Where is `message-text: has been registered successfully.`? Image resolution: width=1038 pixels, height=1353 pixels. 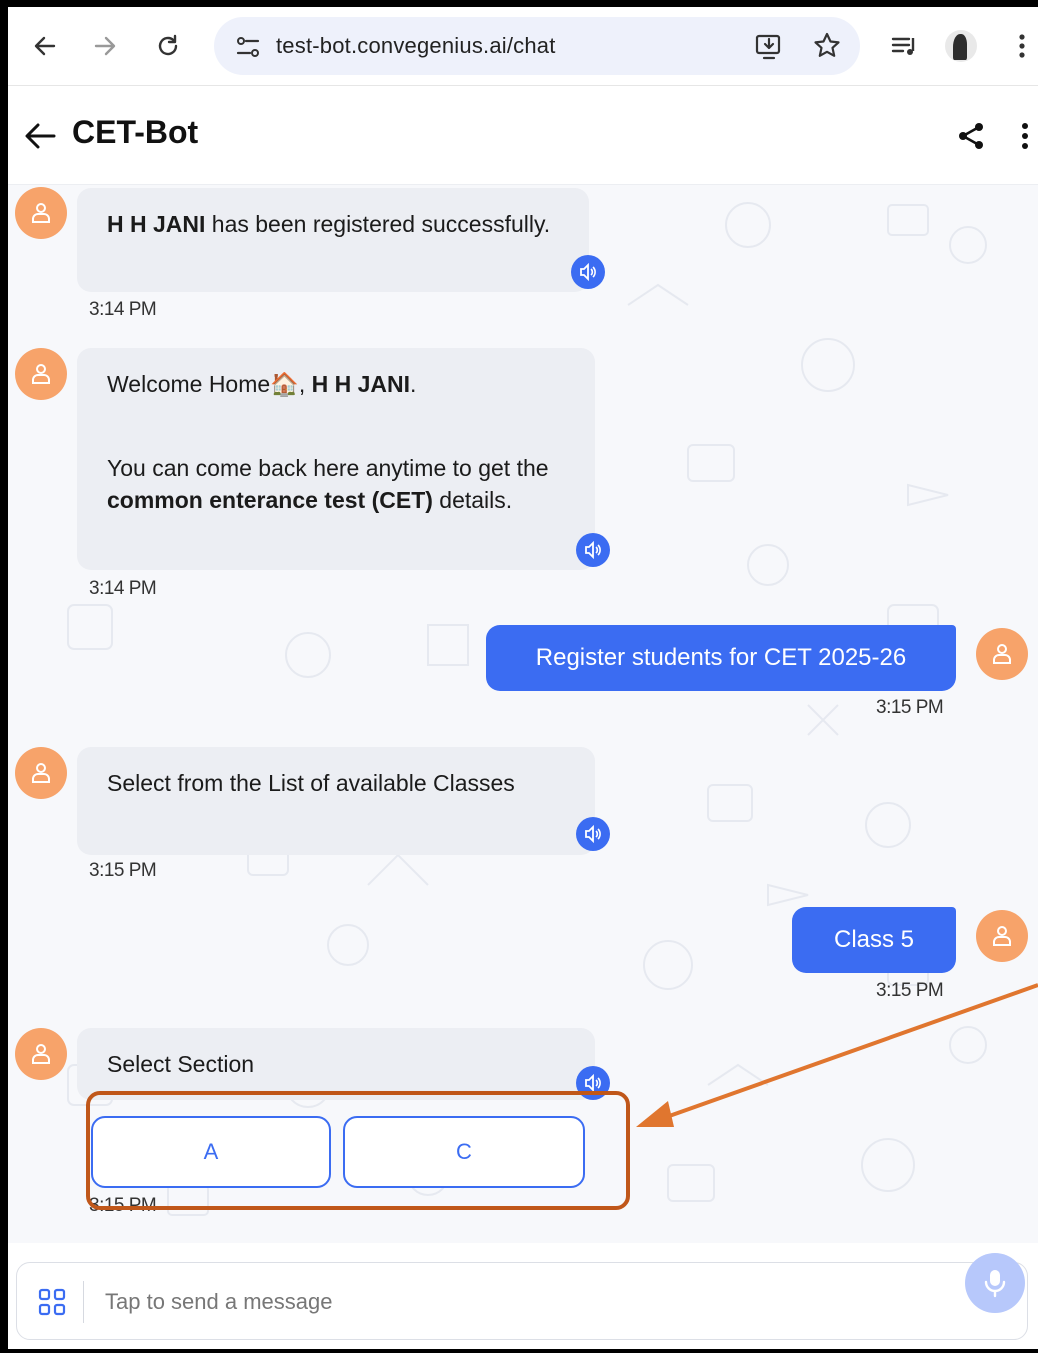
message-text: has been registered successfully. is located at coordinates (378, 224).